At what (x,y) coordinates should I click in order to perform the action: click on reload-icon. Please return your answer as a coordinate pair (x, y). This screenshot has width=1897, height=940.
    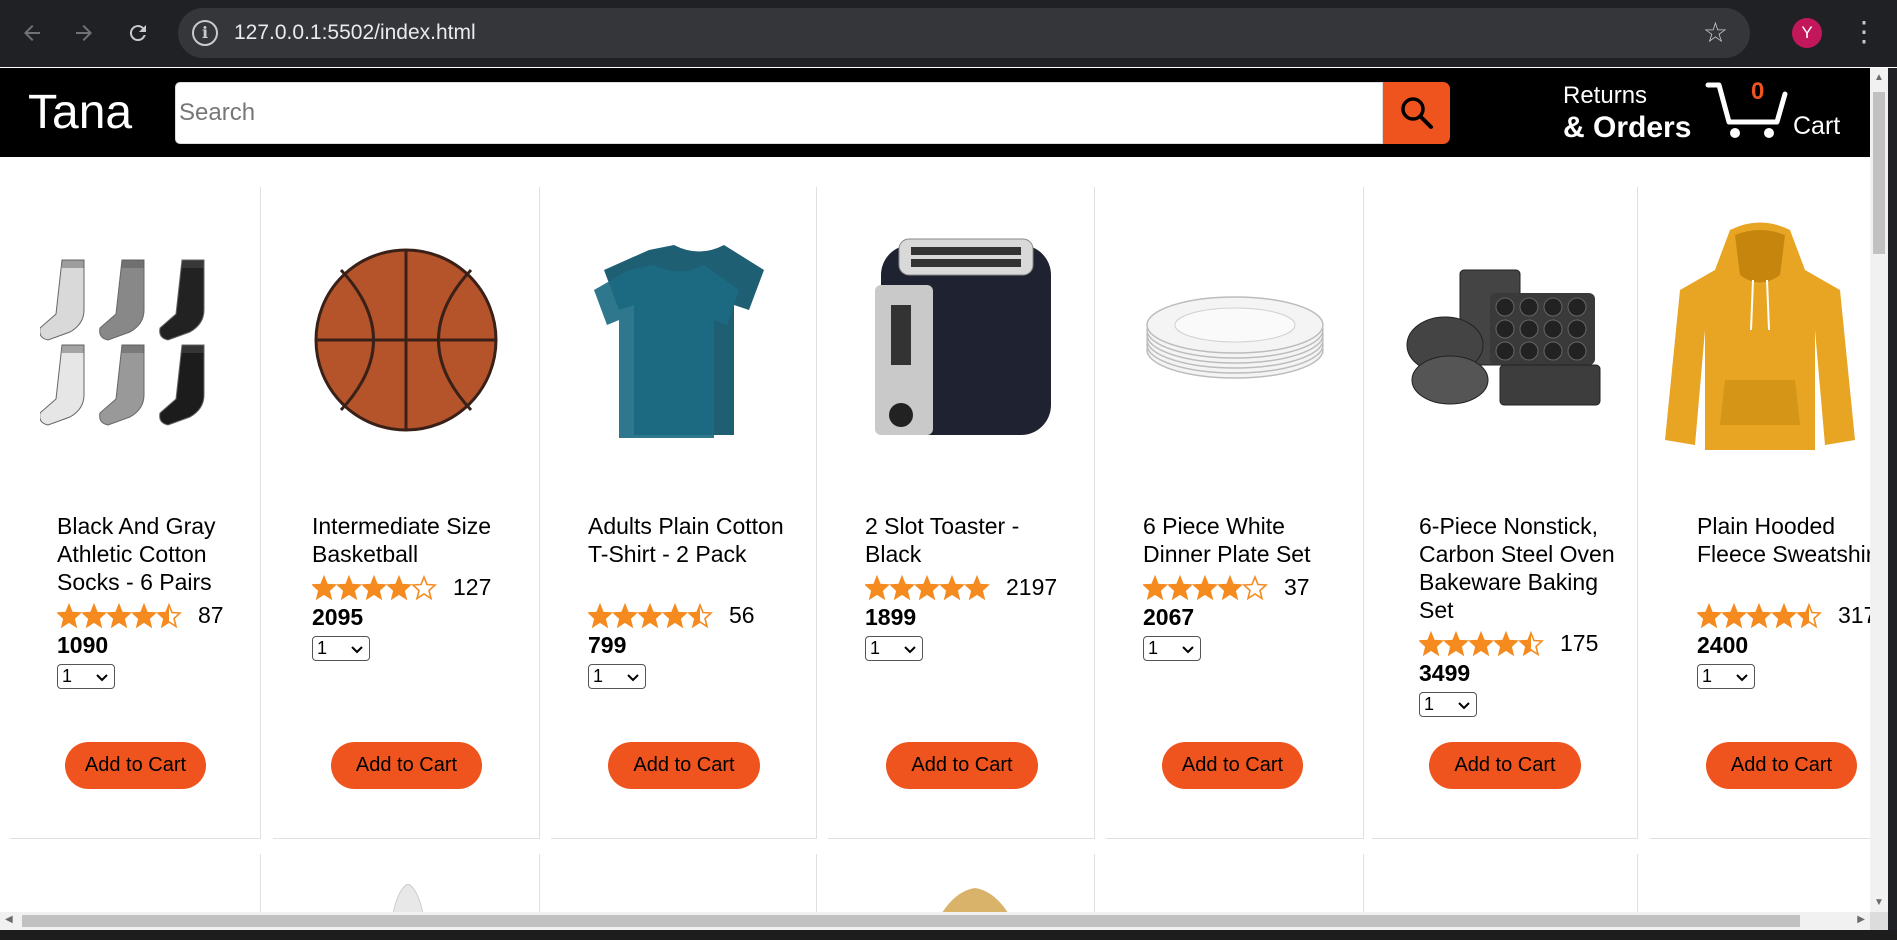
    Looking at the image, I should click on (138, 33).